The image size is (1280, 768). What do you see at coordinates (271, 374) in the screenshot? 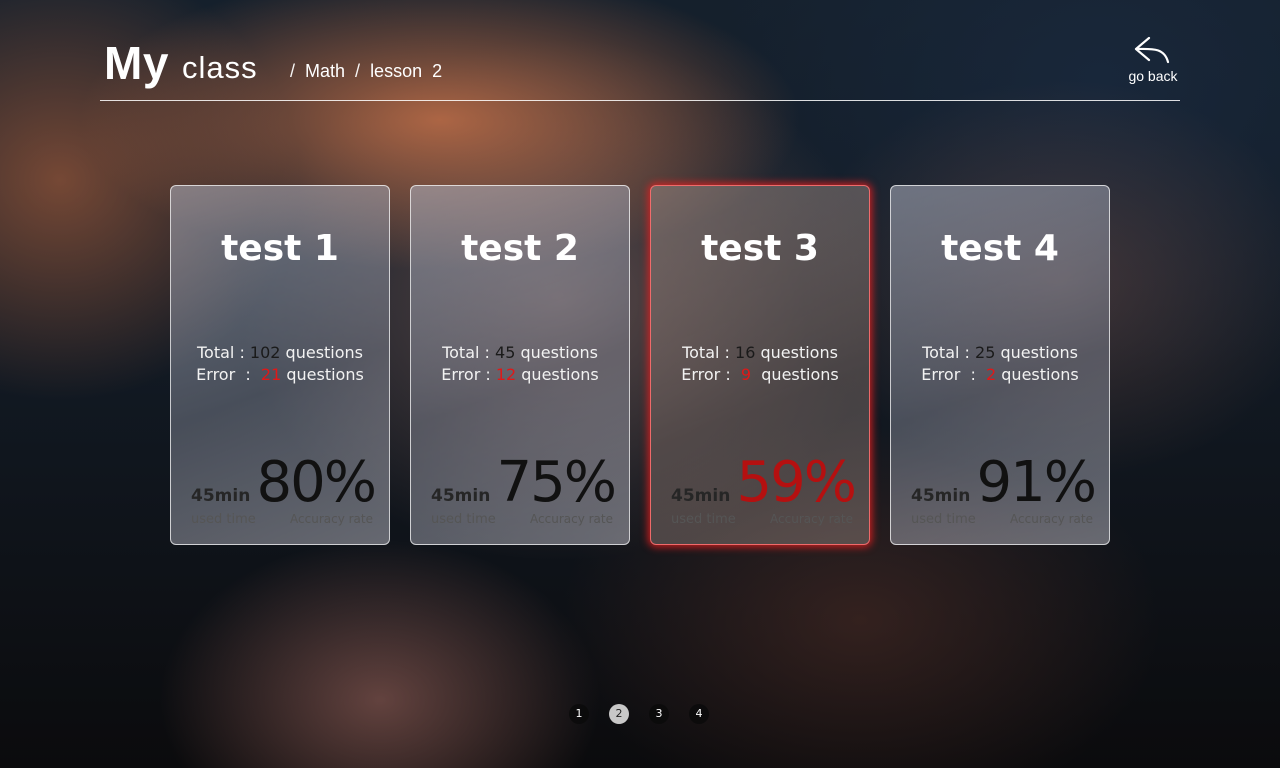
I see `error-count: 21` at bounding box center [271, 374].